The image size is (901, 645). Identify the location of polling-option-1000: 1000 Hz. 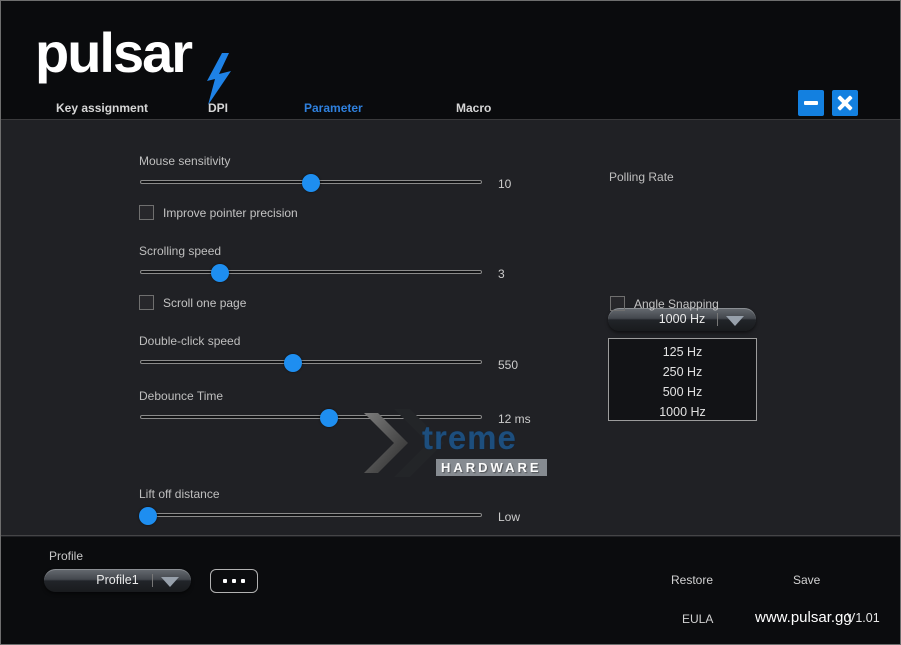
(682, 412).